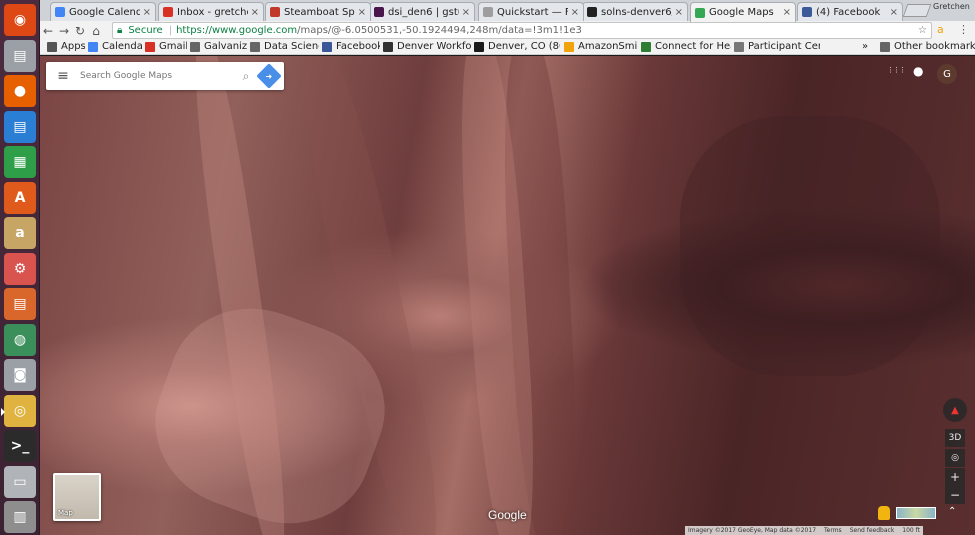  I want to click on bookmarks-overflow-icon: », so click(865, 46).